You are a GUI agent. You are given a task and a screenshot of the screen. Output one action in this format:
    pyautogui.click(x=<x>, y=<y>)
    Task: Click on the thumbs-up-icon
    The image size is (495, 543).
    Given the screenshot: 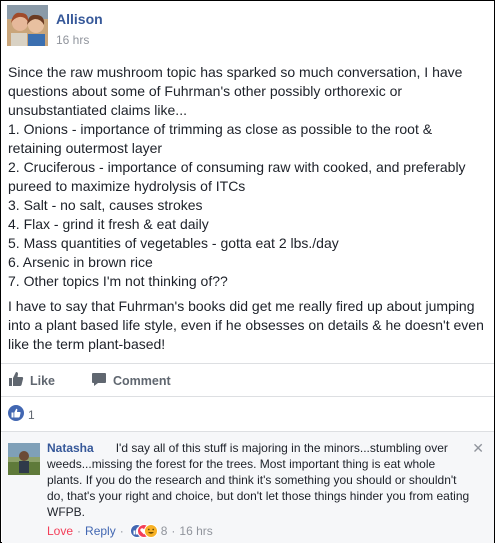 What is the action you would take?
    pyautogui.click(x=16, y=380)
    